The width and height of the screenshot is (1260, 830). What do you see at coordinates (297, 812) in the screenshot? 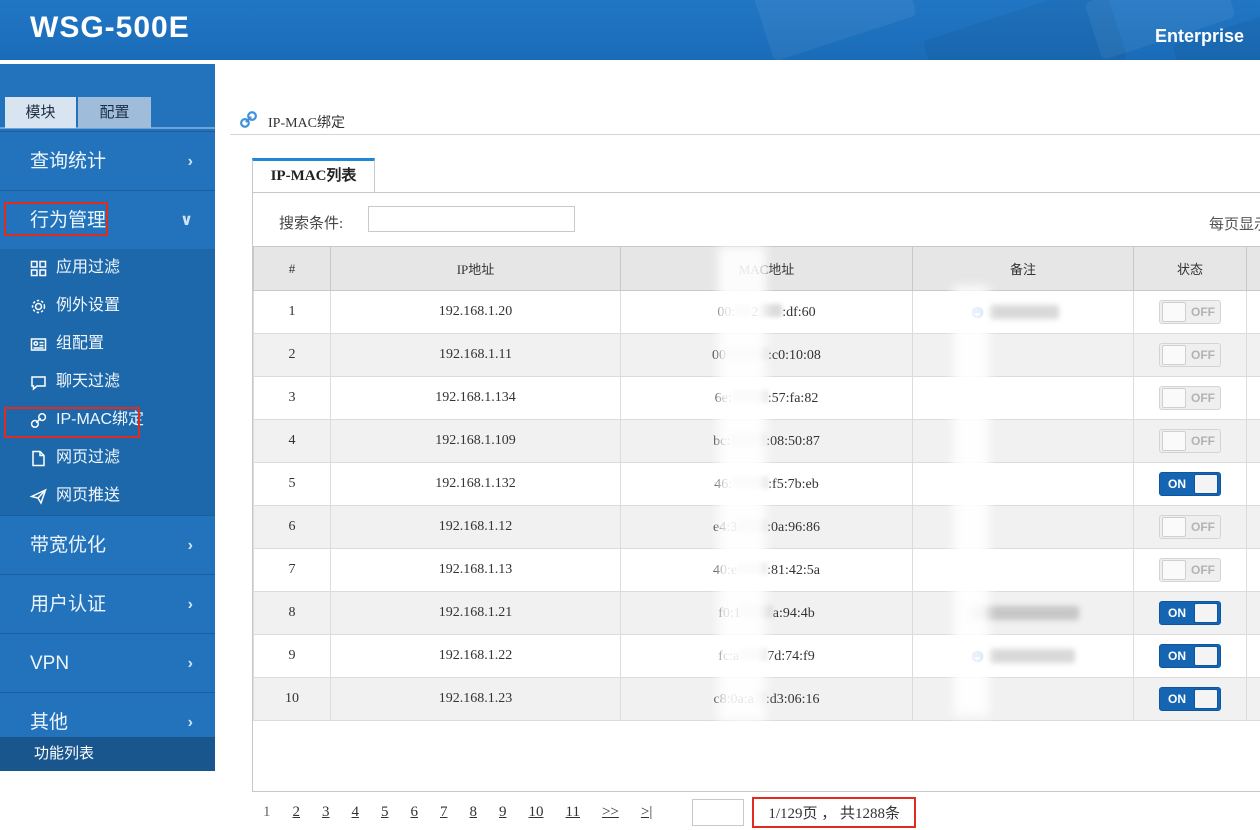
I see `page-link-2: 2` at bounding box center [297, 812].